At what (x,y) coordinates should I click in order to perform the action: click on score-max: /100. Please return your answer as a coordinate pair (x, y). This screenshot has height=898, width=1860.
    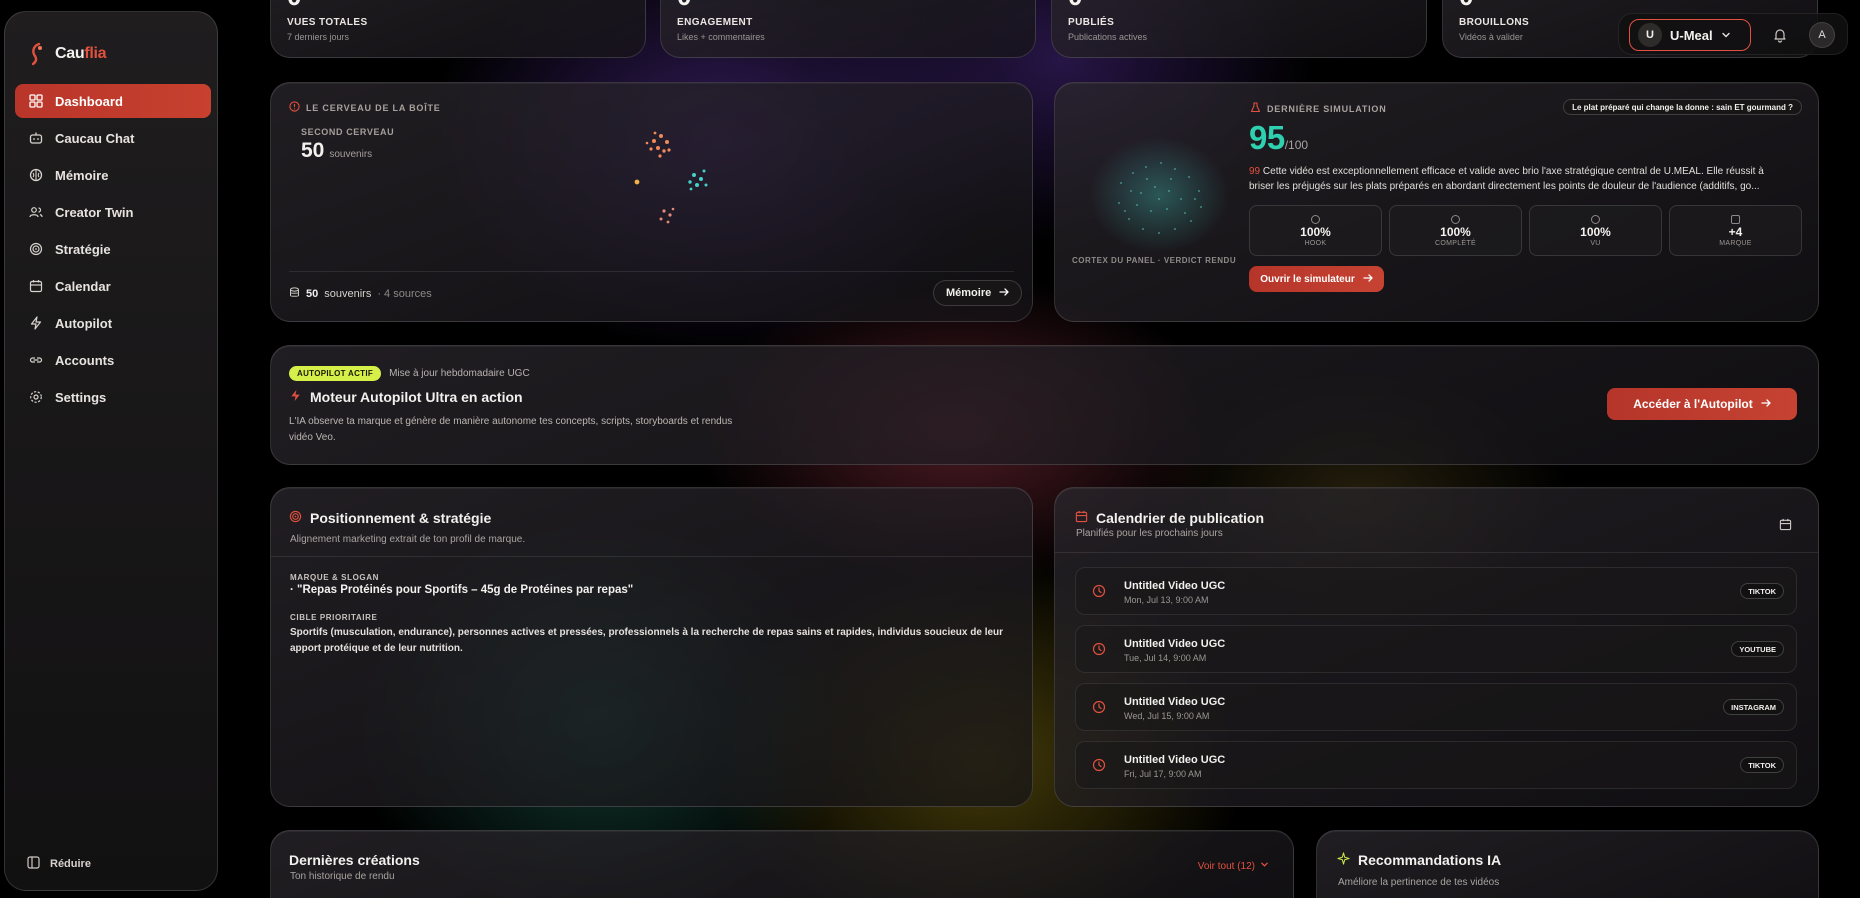
    Looking at the image, I should click on (1296, 145).